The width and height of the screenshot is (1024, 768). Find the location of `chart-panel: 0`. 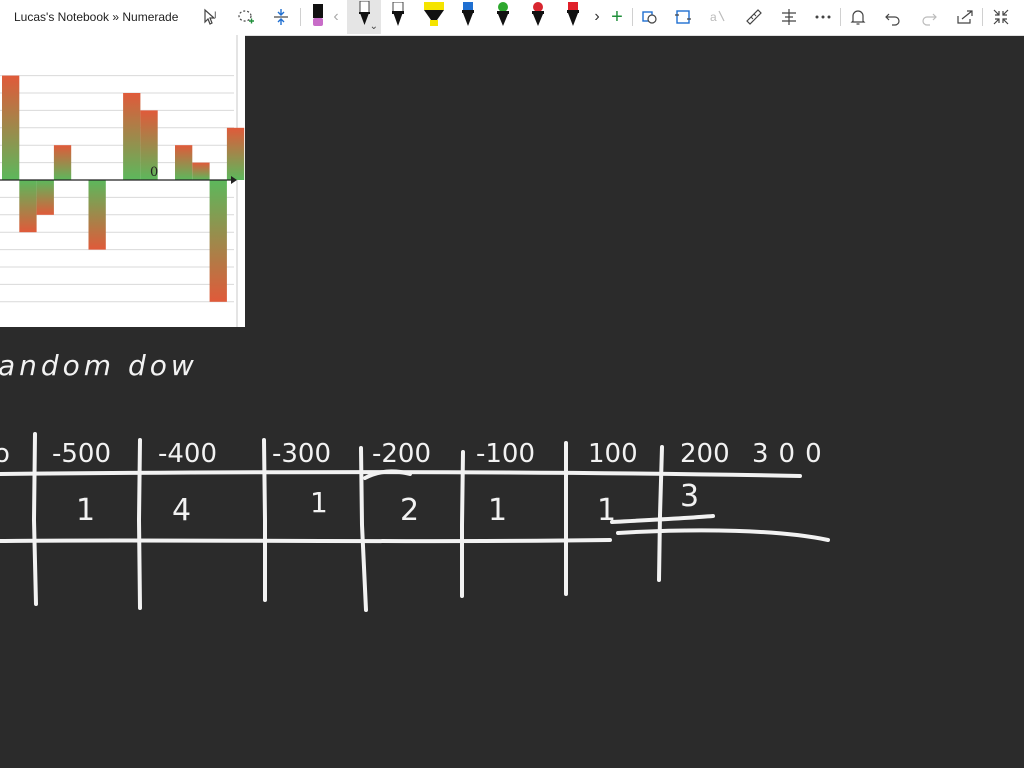

chart-panel: 0 is located at coordinates (122, 181).